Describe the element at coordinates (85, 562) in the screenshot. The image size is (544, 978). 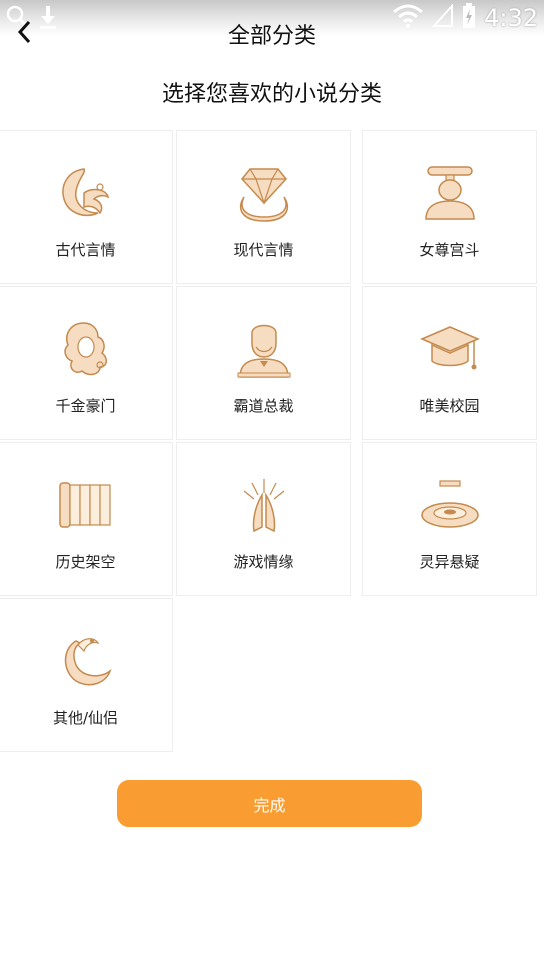
I see `category-label: 历史架空` at that location.